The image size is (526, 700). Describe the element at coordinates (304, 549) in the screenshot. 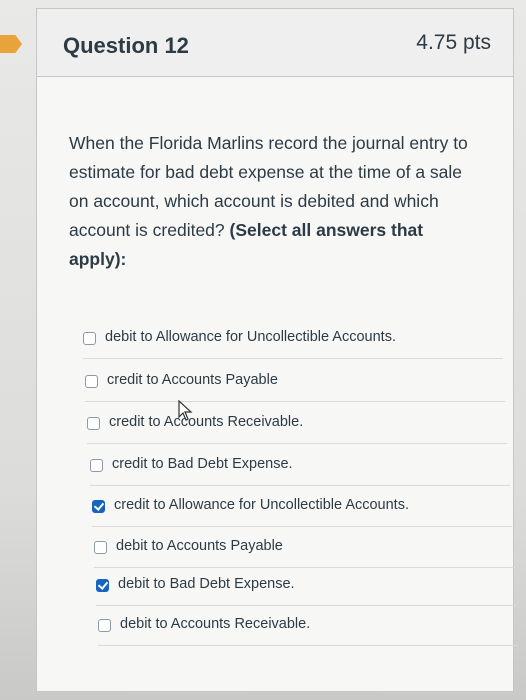

I see `answer-option: debit to Accounts Payable` at that location.